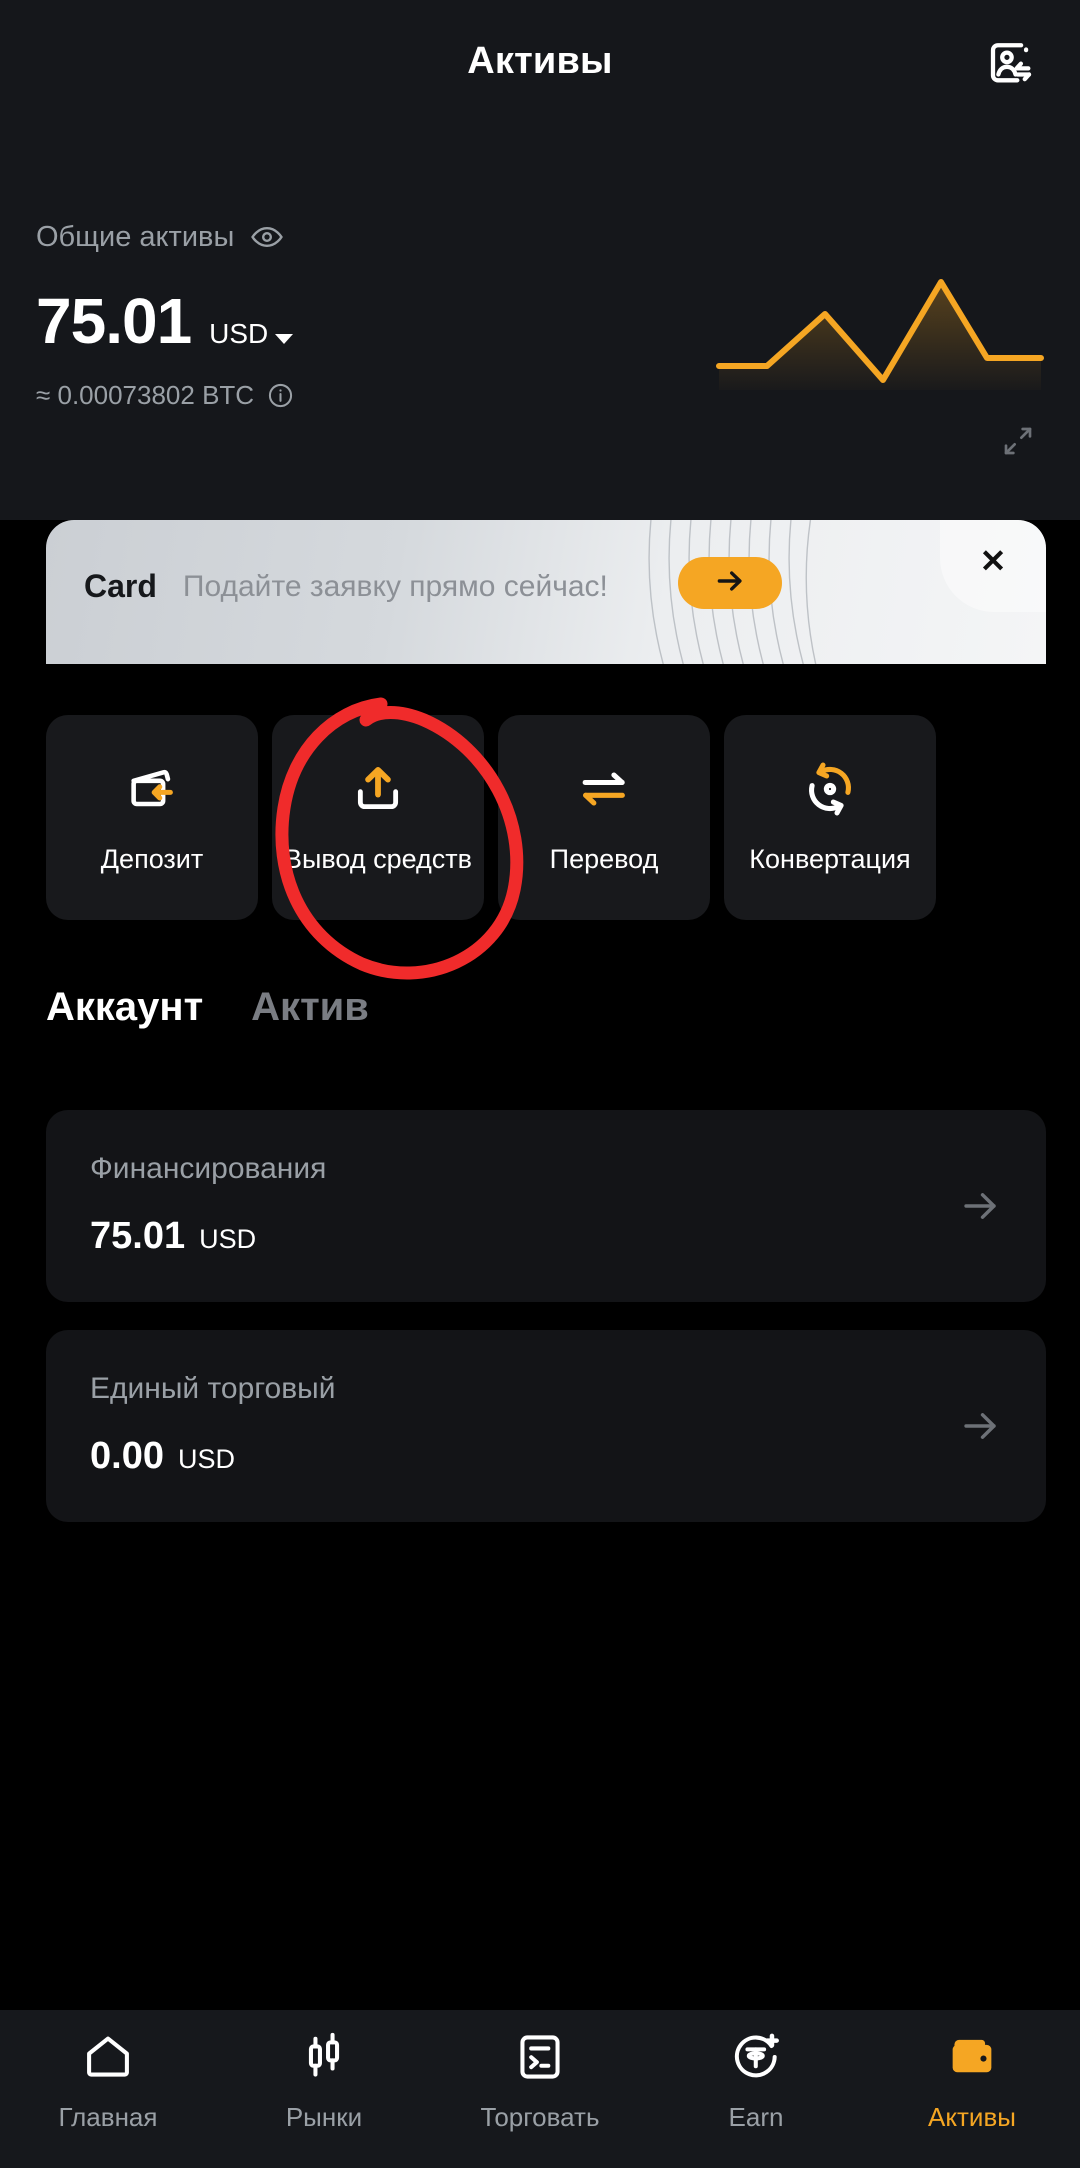  I want to click on account-asset-tabs: Аккаунт Актив, so click(207, 1007).